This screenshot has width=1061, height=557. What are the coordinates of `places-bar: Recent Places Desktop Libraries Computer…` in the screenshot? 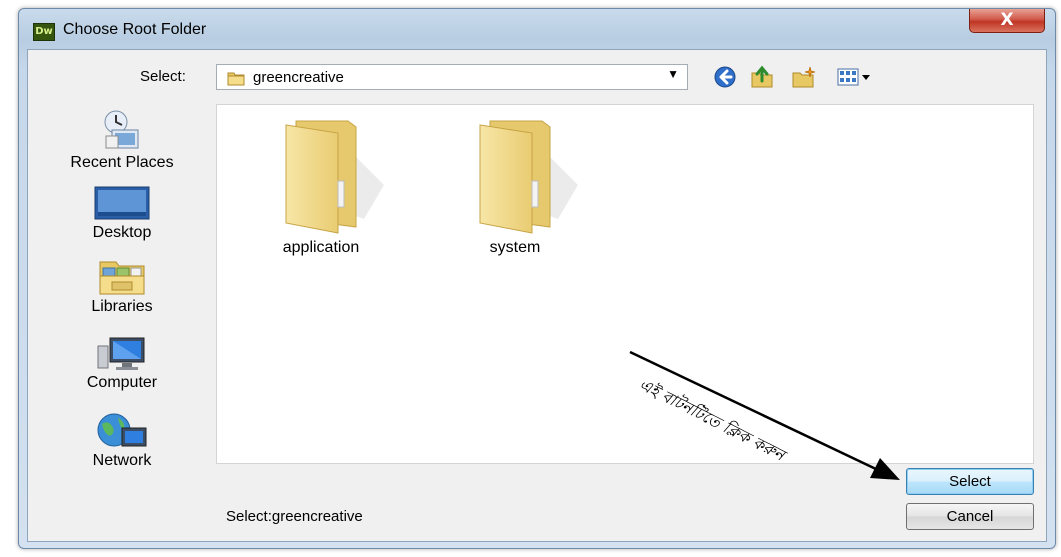 It's located at (122, 304).